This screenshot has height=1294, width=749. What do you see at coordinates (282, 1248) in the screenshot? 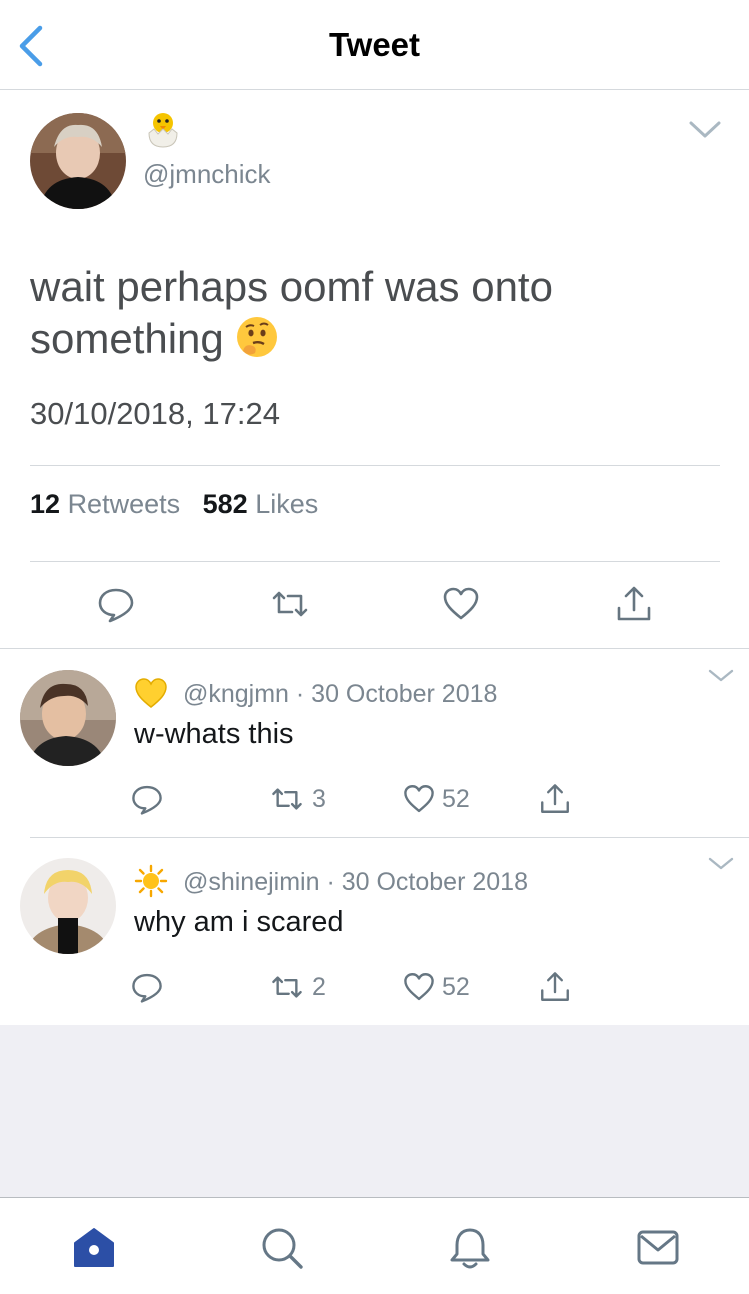
I see `search-icon` at bounding box center [282, 1248].